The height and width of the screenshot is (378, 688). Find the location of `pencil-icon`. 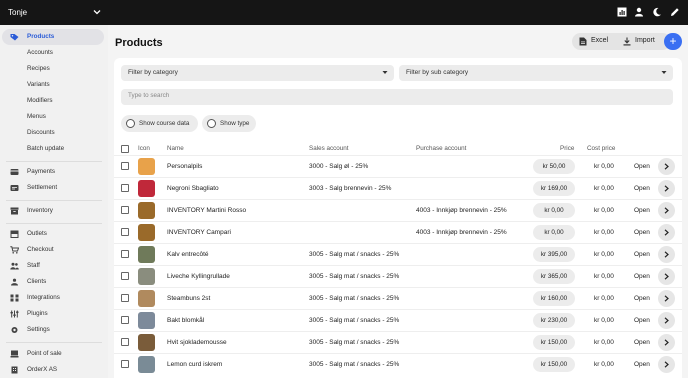

pencil-icon is located at coordinates (675, 12).